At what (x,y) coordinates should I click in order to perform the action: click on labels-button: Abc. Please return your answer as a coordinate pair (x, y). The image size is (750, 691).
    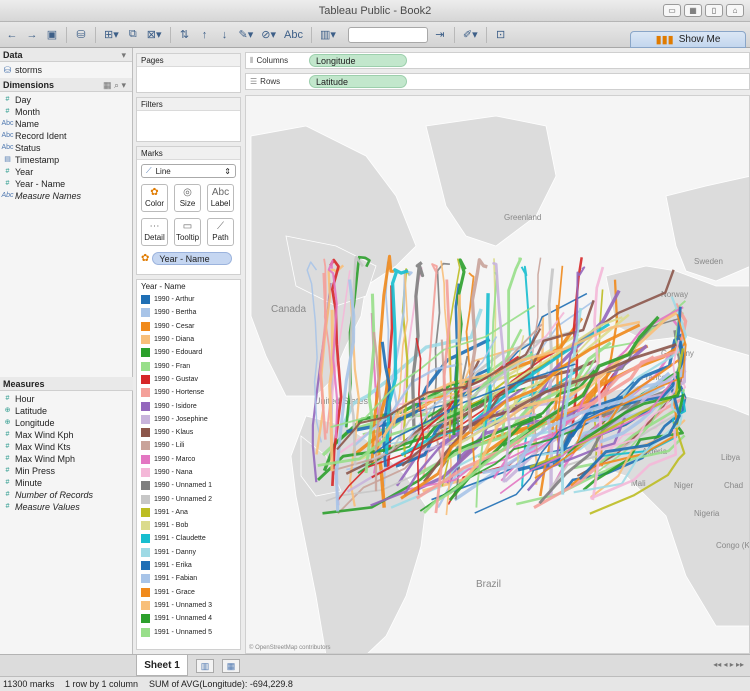
    Looking at the image, I should click on (293, 35).